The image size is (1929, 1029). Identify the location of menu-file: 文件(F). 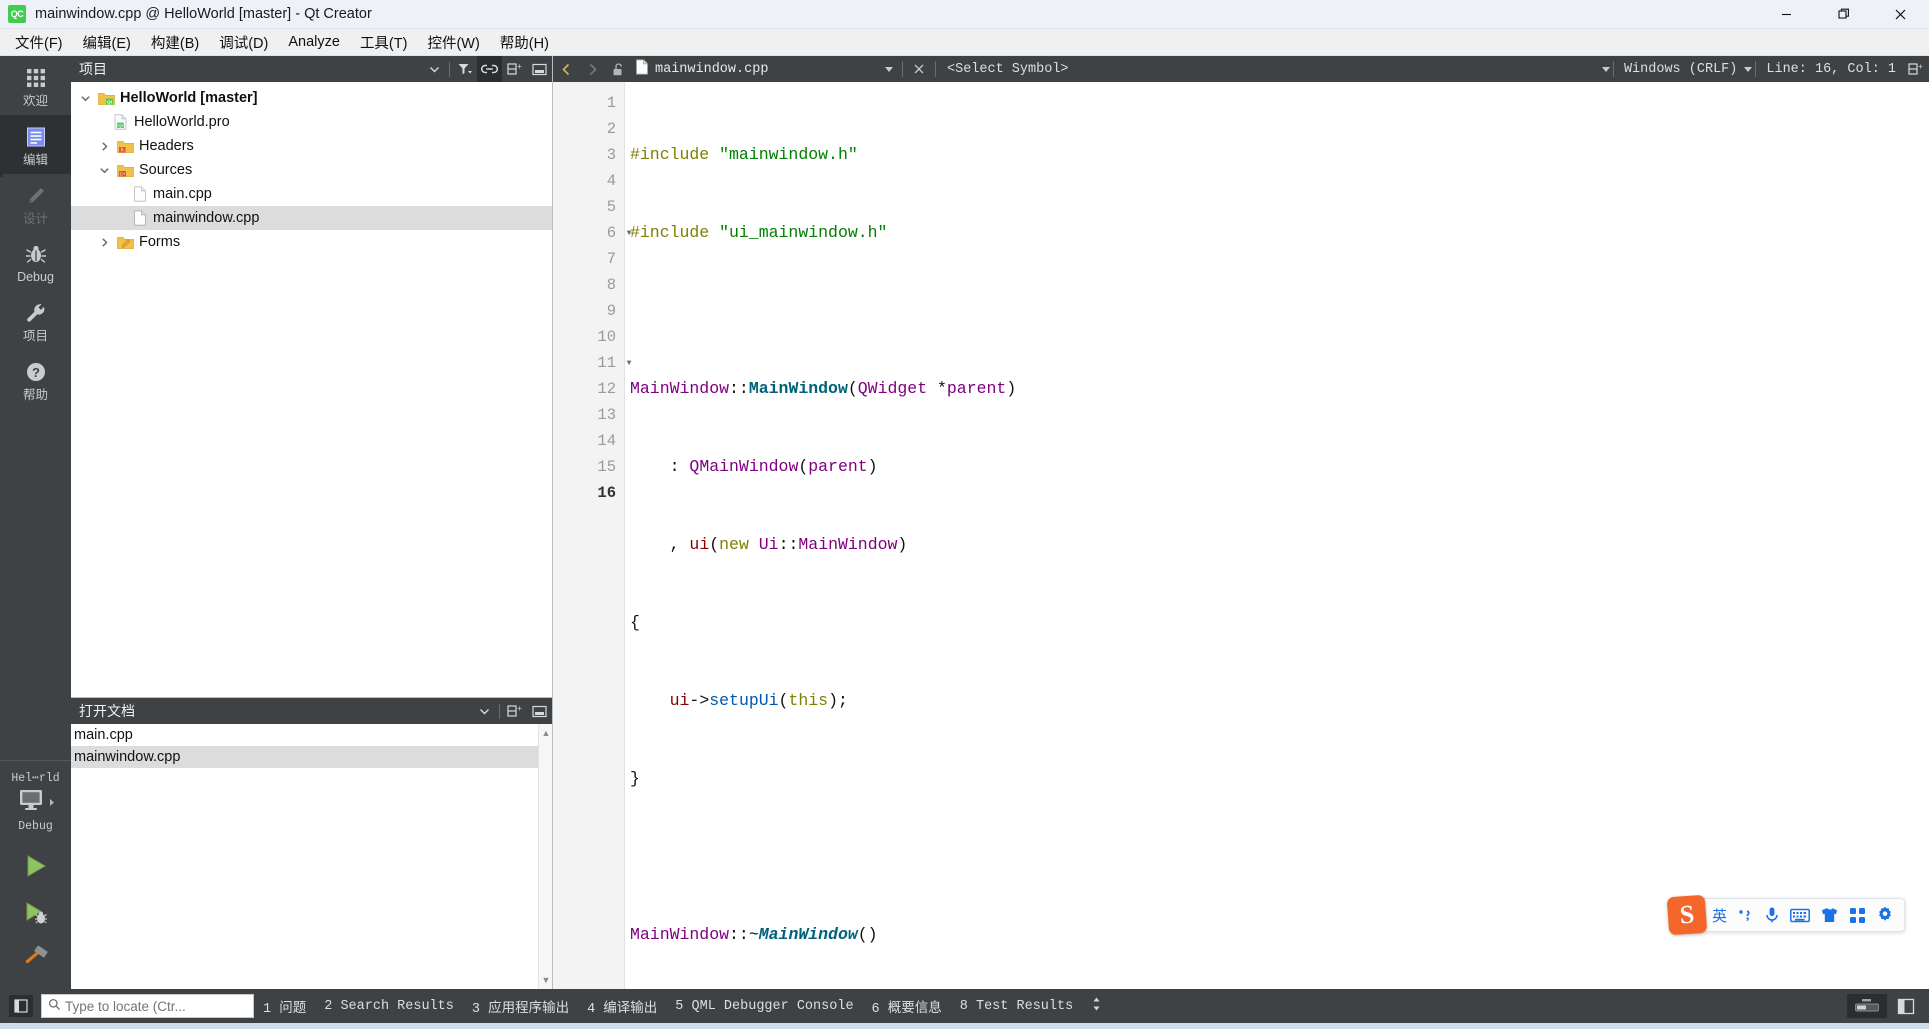
(39, 42).